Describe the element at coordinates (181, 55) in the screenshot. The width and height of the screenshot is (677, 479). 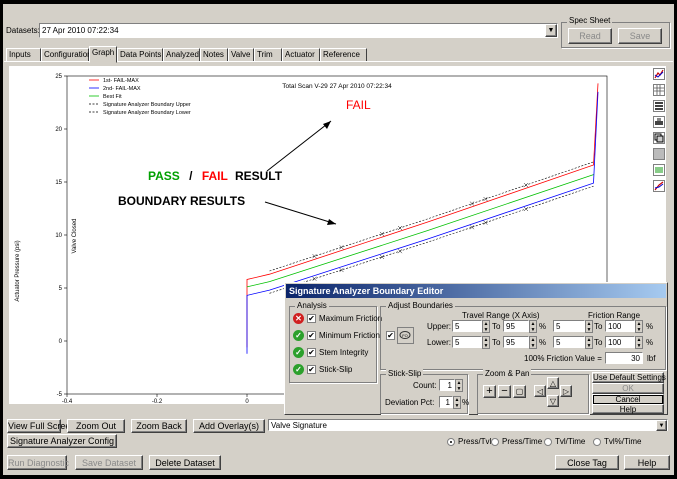
I see `tab-analyzed: Analyzed` at that location.